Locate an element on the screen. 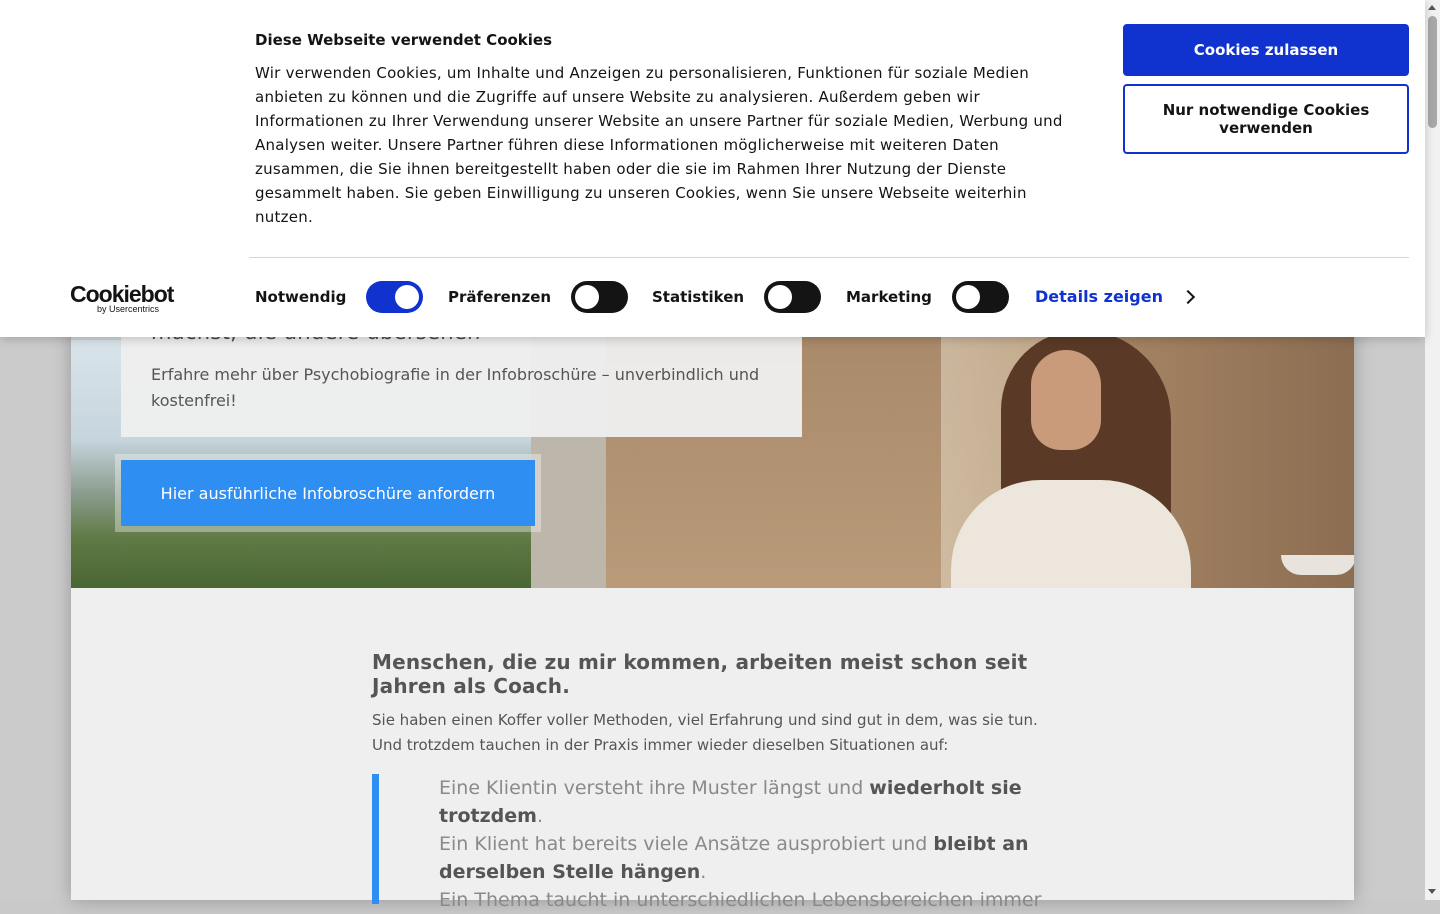  marketing-switch is located at coordinates (980, 297).